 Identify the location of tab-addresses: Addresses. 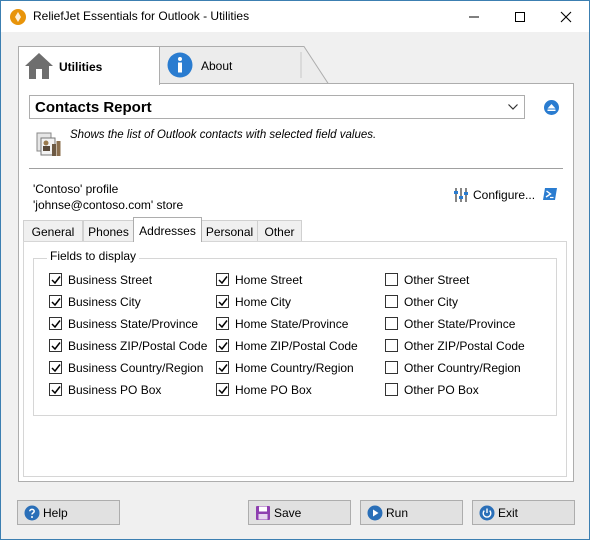
(167, 229).